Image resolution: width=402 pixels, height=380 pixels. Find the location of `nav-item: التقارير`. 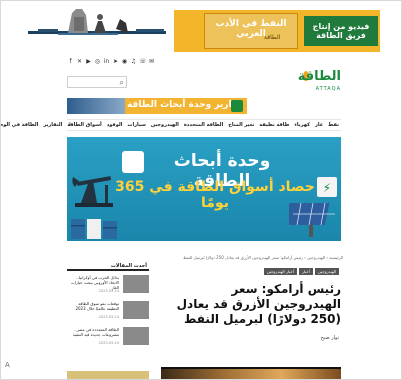

nav-item: التقارير is located at coordinates (52, 125).